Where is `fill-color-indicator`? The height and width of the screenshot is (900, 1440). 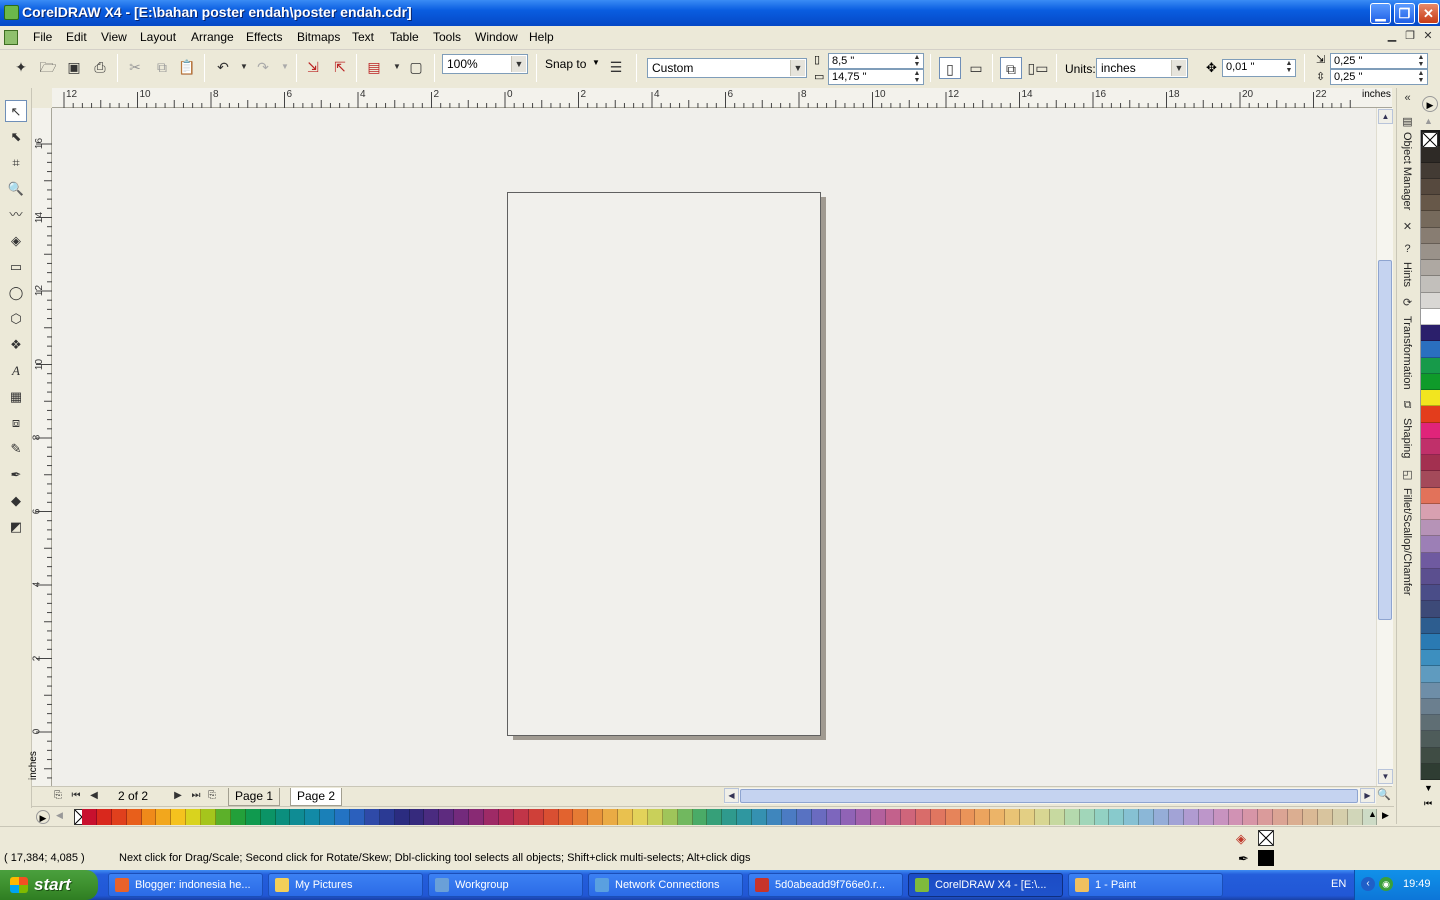 fill-color-indicator is located at coordinates (1266, 838).